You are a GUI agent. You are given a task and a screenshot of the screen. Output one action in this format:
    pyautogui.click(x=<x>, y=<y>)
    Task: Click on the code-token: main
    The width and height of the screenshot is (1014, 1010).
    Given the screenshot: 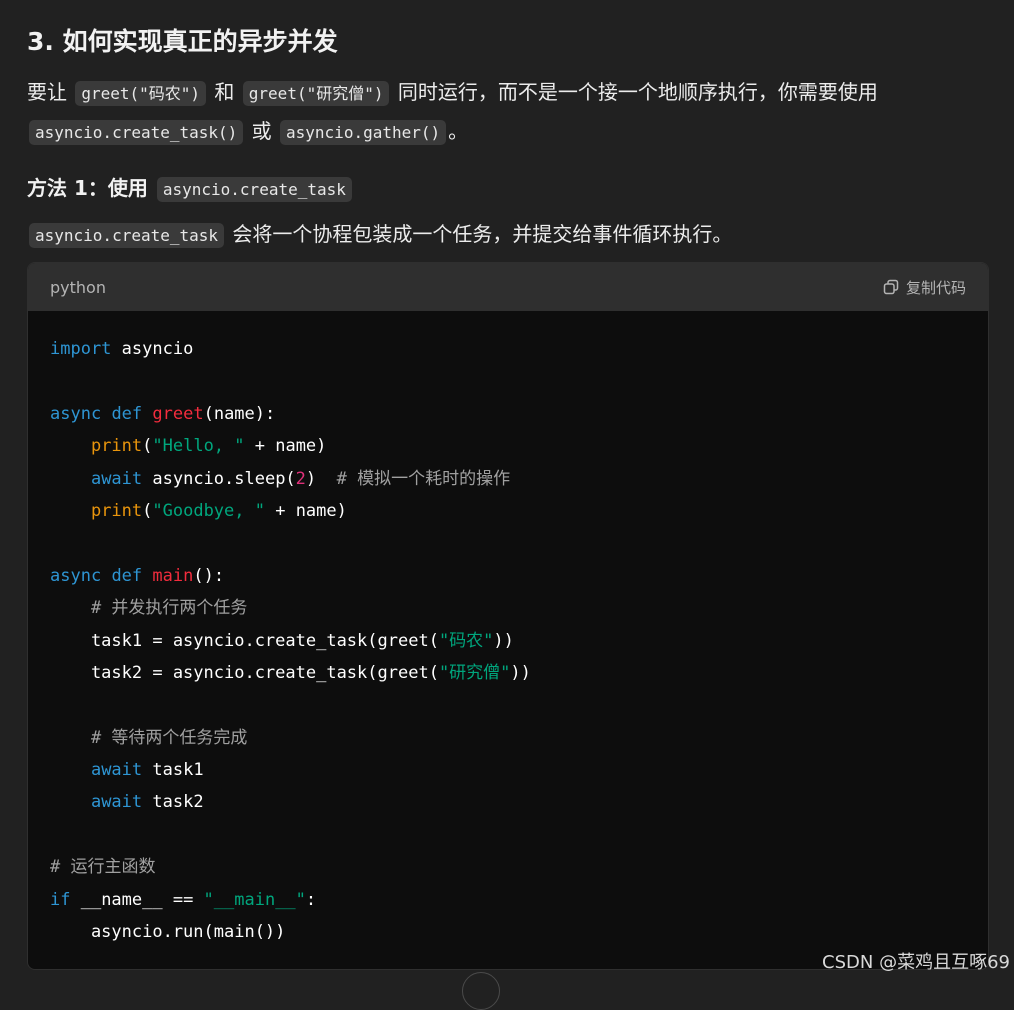 What is the action you would take?
    pyautogui.click(x=173, y=575)
    